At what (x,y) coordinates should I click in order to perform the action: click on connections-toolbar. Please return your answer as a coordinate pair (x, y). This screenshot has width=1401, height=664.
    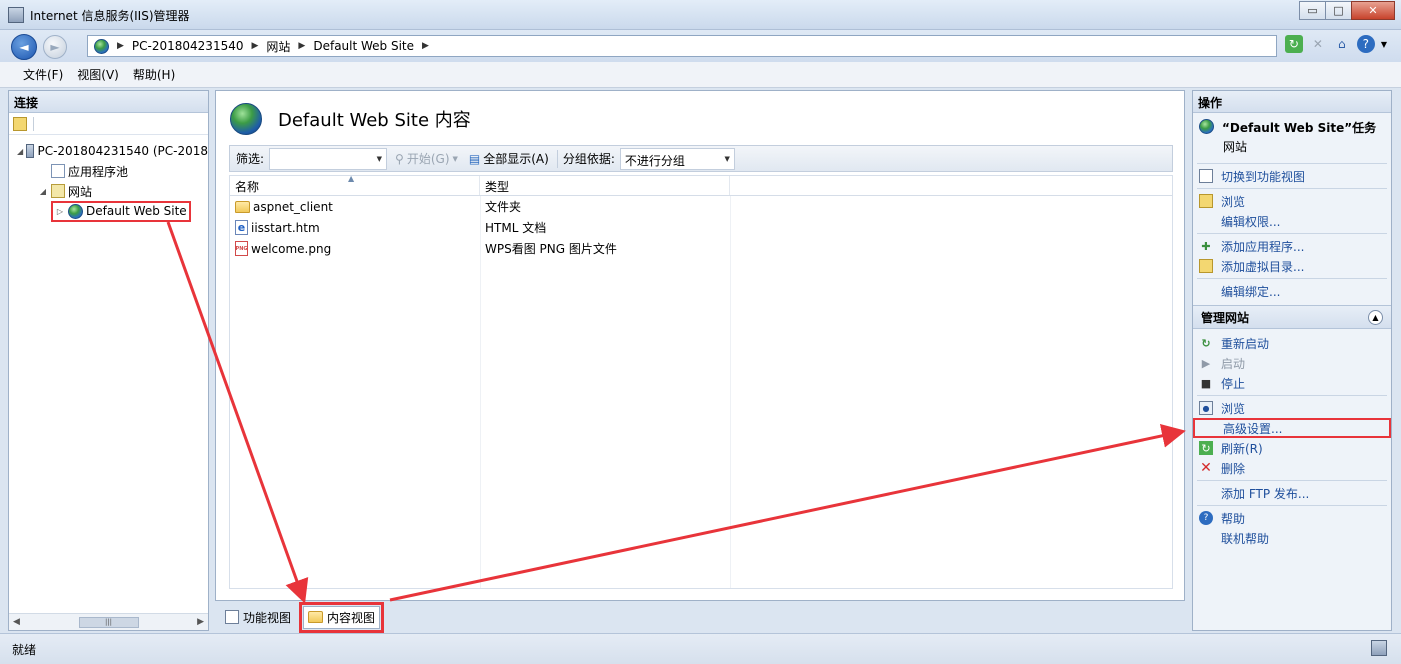
    Looking at the image, I should click on (108, 124).